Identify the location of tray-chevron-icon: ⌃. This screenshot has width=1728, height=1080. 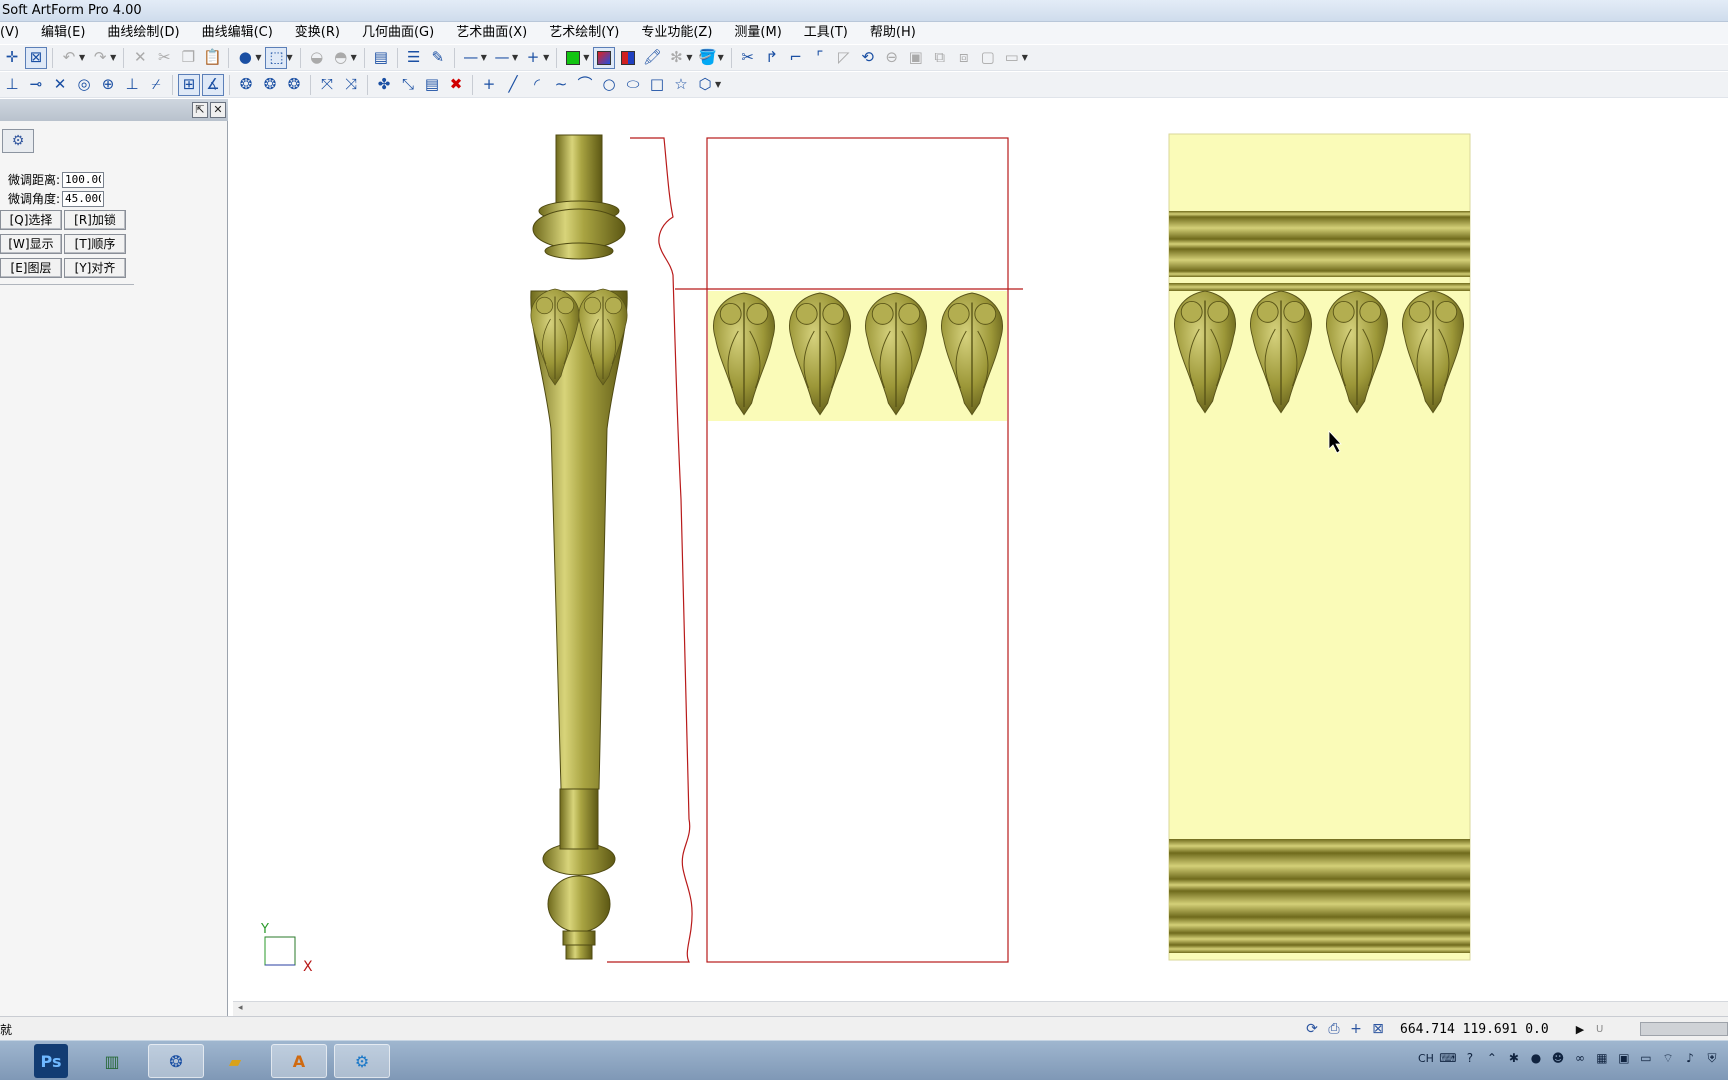
(1492, 1058).